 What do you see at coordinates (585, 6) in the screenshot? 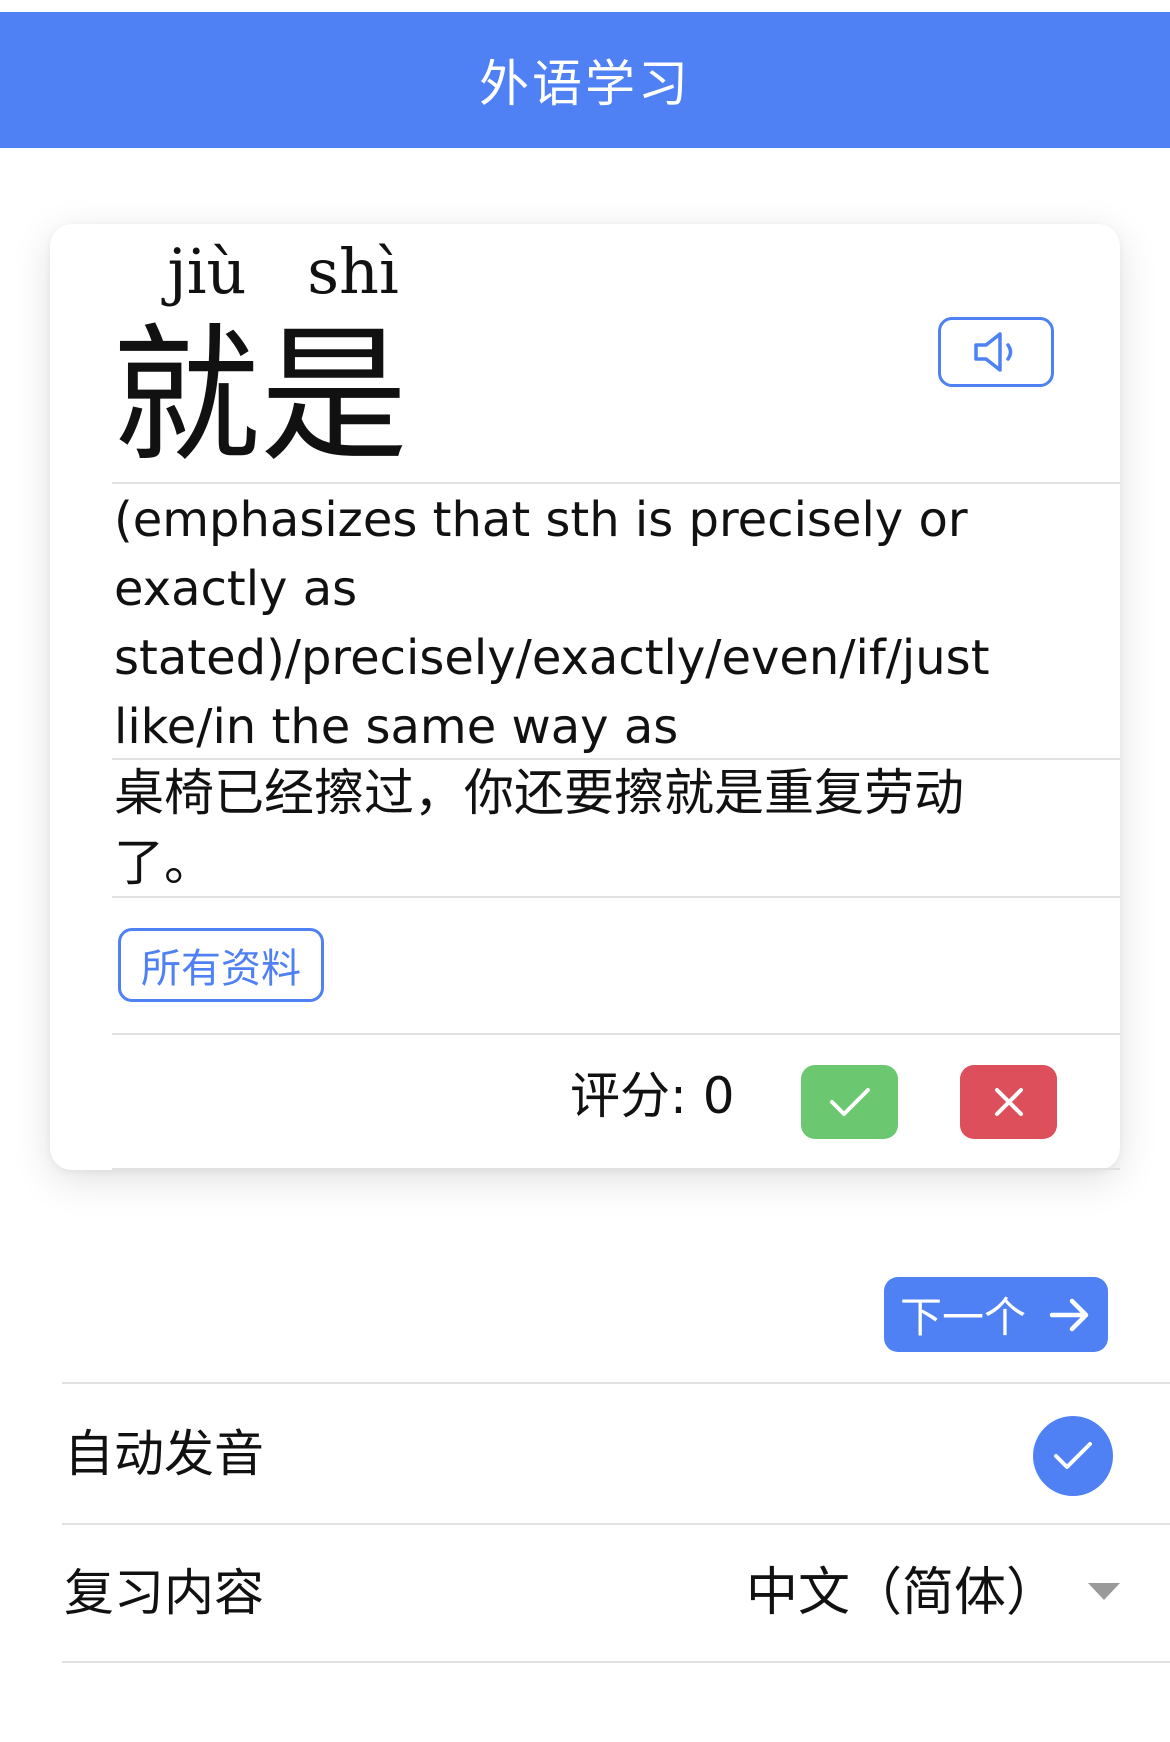
I see `status-bar-area` at bounding box center [585, 6].